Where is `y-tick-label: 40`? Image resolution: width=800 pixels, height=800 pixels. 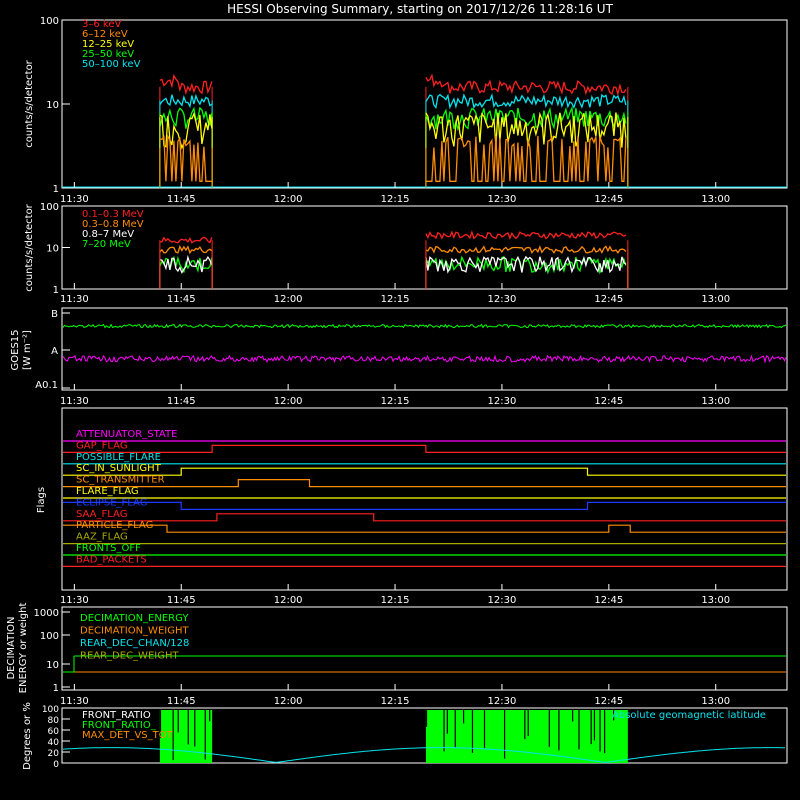 y-tick-label: 40 is located at coordinates (54, 743).